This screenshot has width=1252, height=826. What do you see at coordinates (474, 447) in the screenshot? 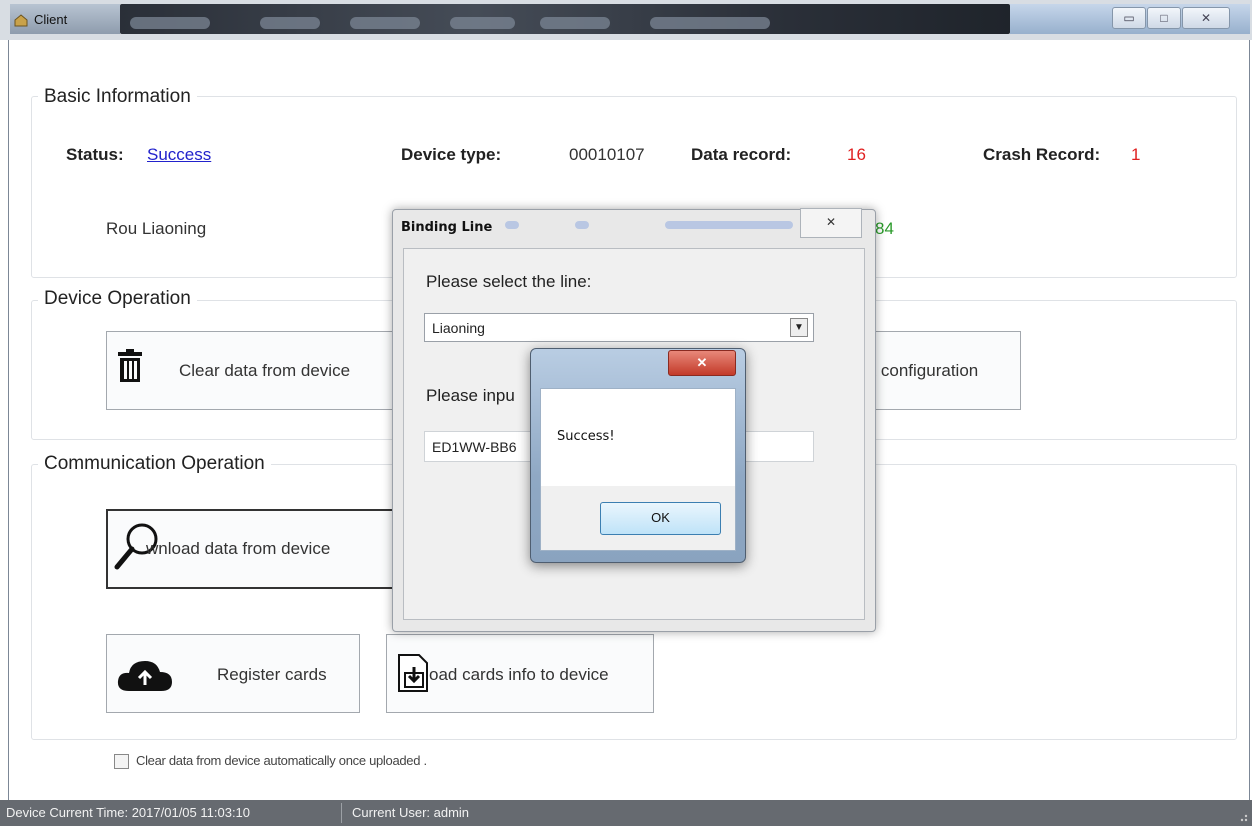
I see `line-code-input-value: ED1WW-BB6` at bounding box center [474, 447].